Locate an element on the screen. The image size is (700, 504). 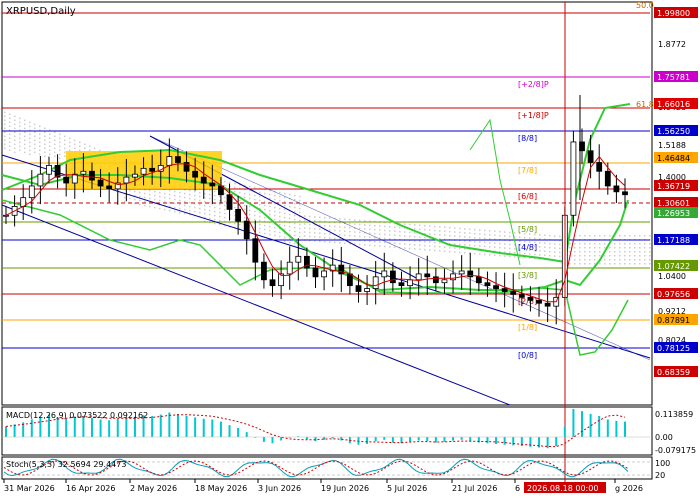
murrey-label: [4/8] is located at coordinates (527, 247).